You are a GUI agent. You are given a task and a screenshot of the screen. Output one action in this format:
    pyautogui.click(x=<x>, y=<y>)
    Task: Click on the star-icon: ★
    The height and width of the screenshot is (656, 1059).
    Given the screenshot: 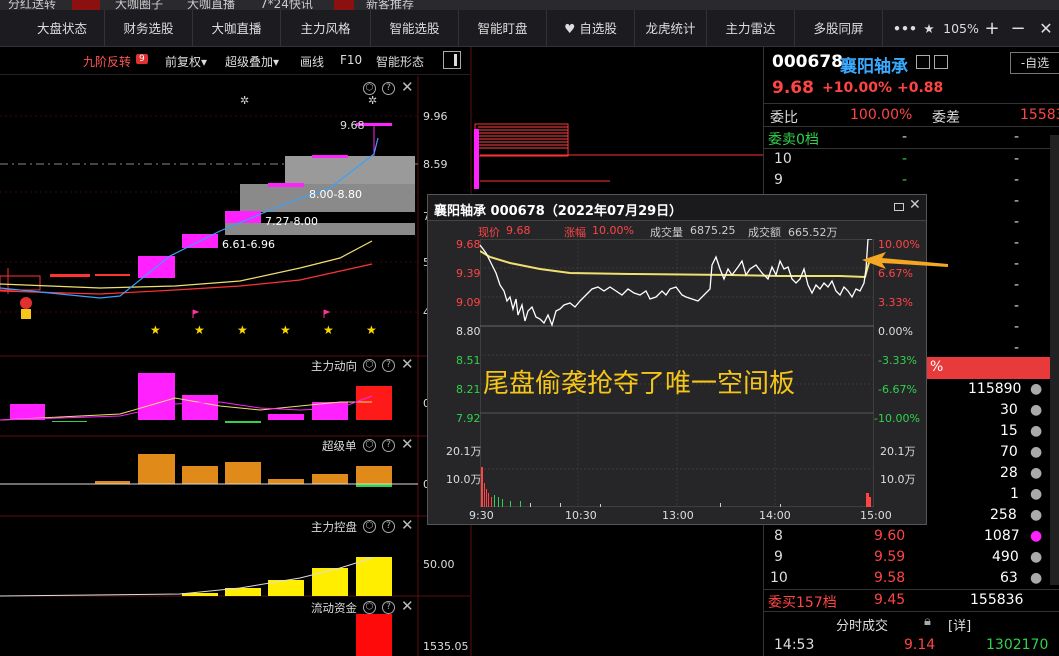 What is the action you would take?
    pyautogui.click(x=929, y=28)
    